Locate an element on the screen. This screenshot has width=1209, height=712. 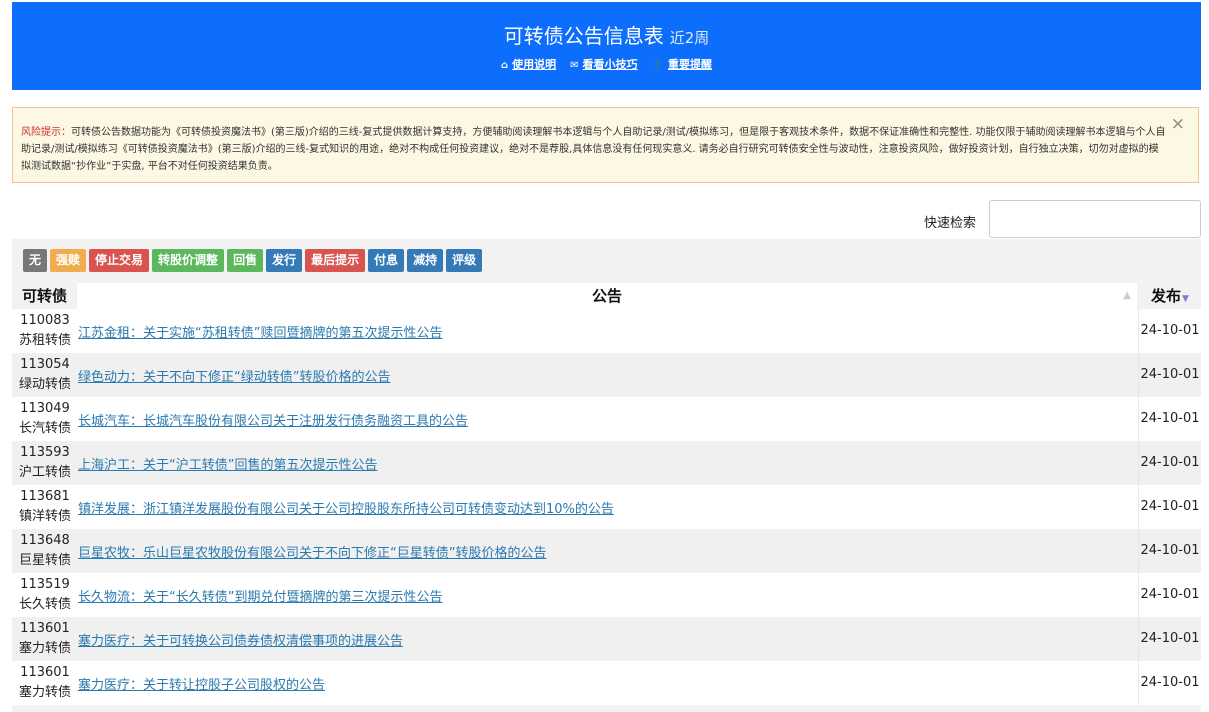
bond-name: 长久转债 is located at coordinates (44, 604).